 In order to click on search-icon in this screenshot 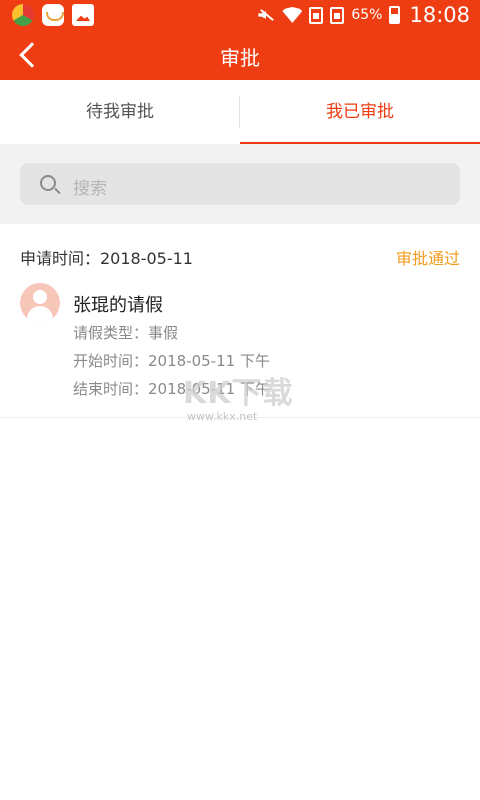, I will do `click(48, 183)`.